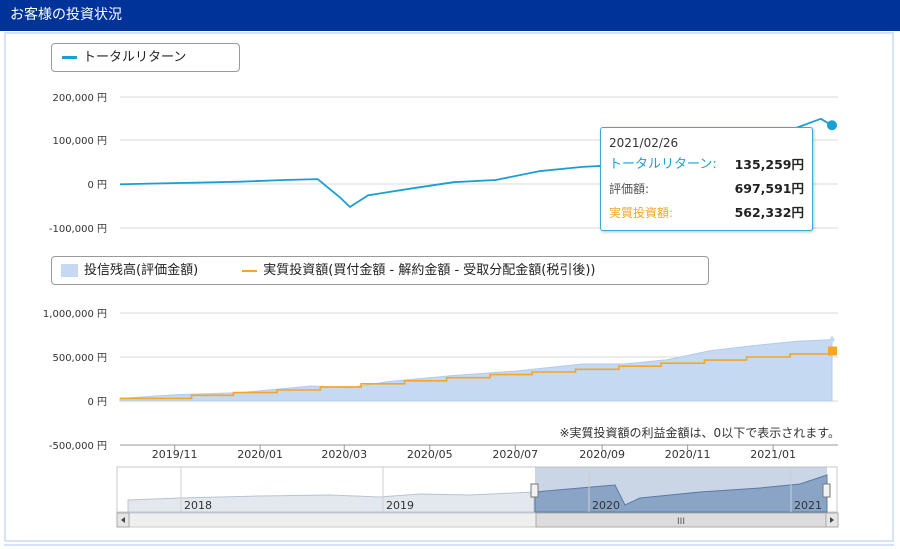 This screenshot has height=549, width=900. What do you see at coordinates (79, 358) in the screenshot?
I see `bottom-y-tick-label: 500,000 円` at bounding box center [79, 358].